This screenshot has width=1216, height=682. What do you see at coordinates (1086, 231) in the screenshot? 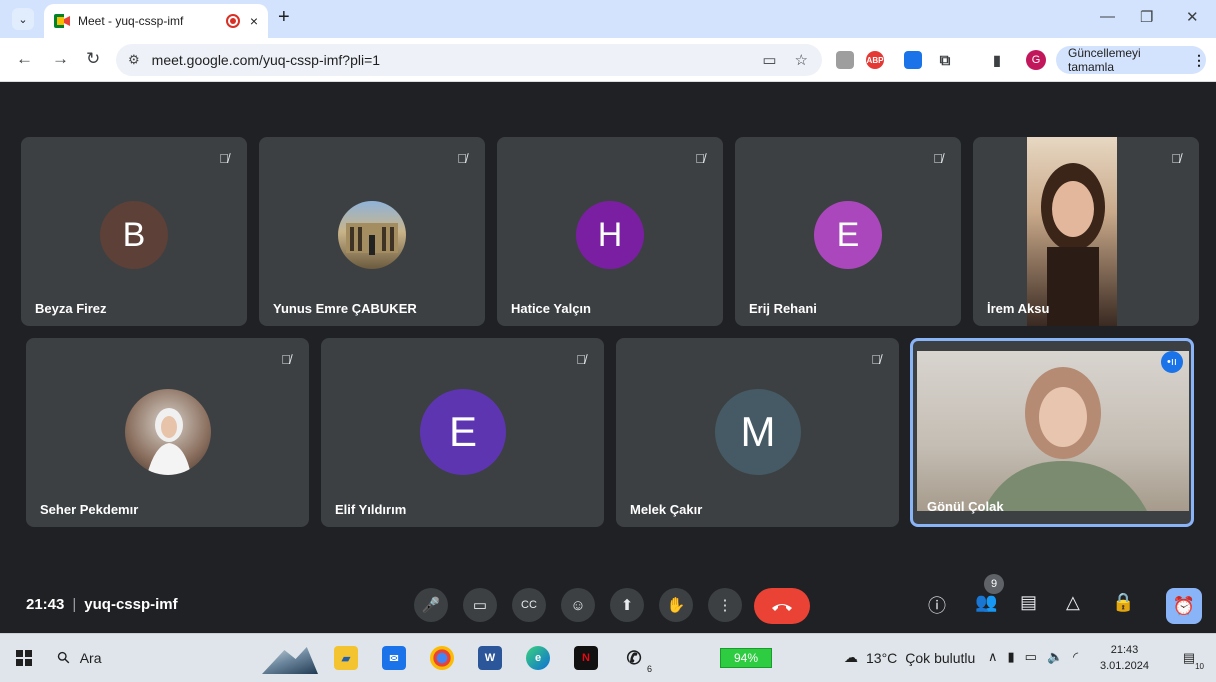
I see `participant-tile: 🎙̸ İrem Aksu` at bounding box center [1086, 231].